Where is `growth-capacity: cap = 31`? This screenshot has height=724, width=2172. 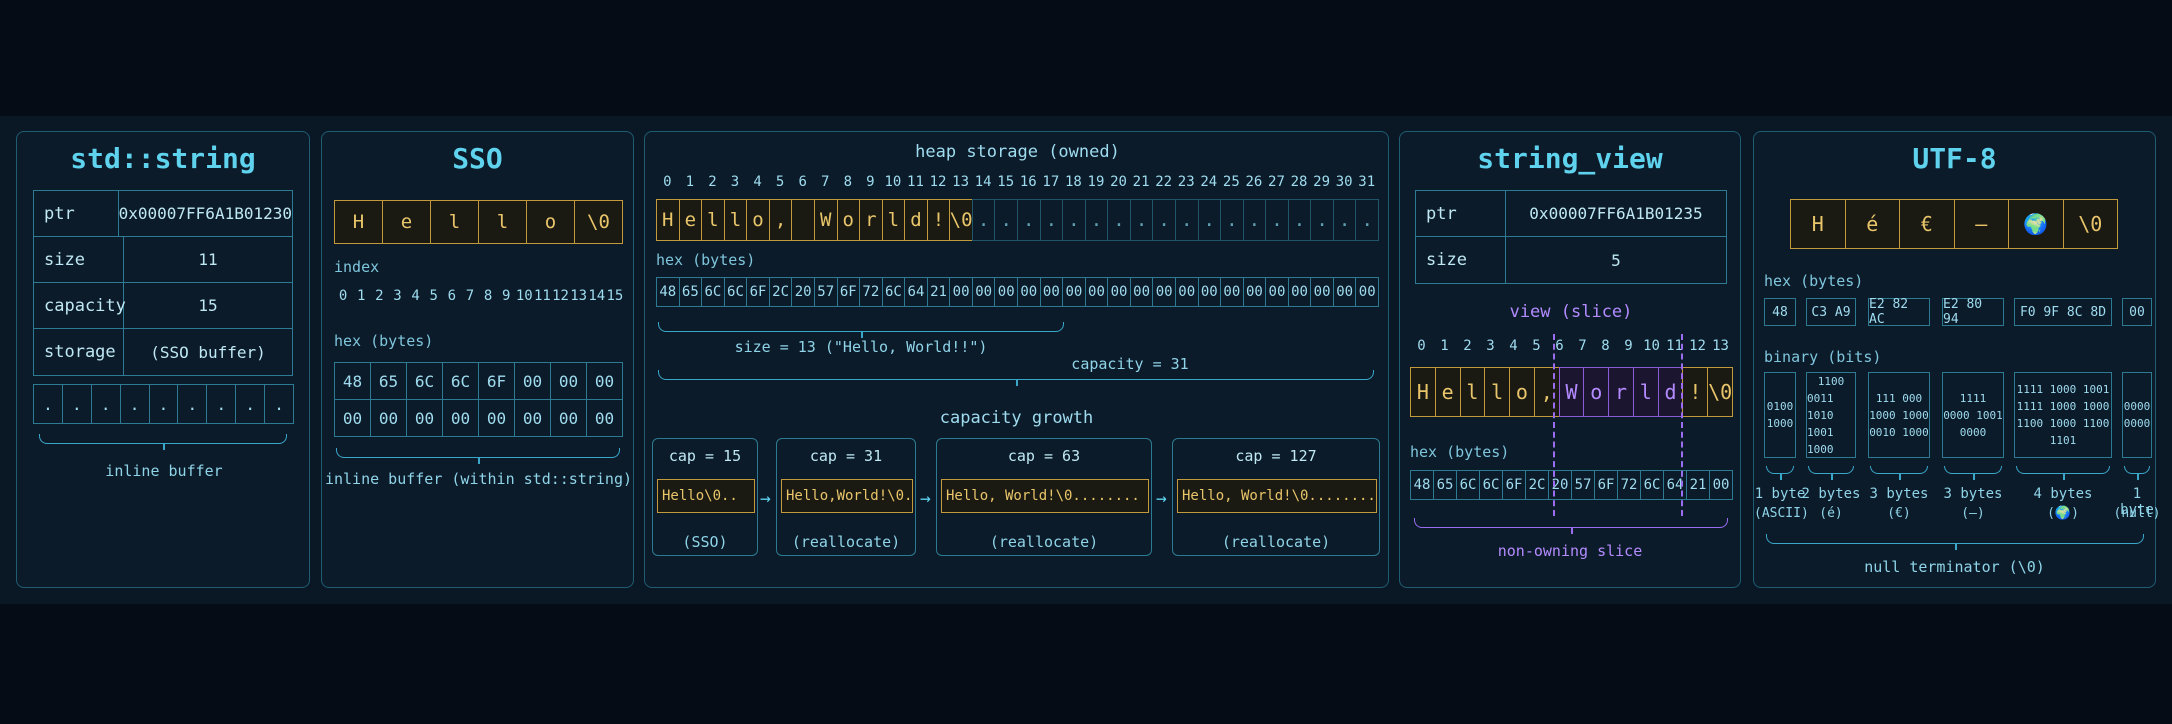
growth-capacity: cap = 31 is located at coordinates (846, 456).